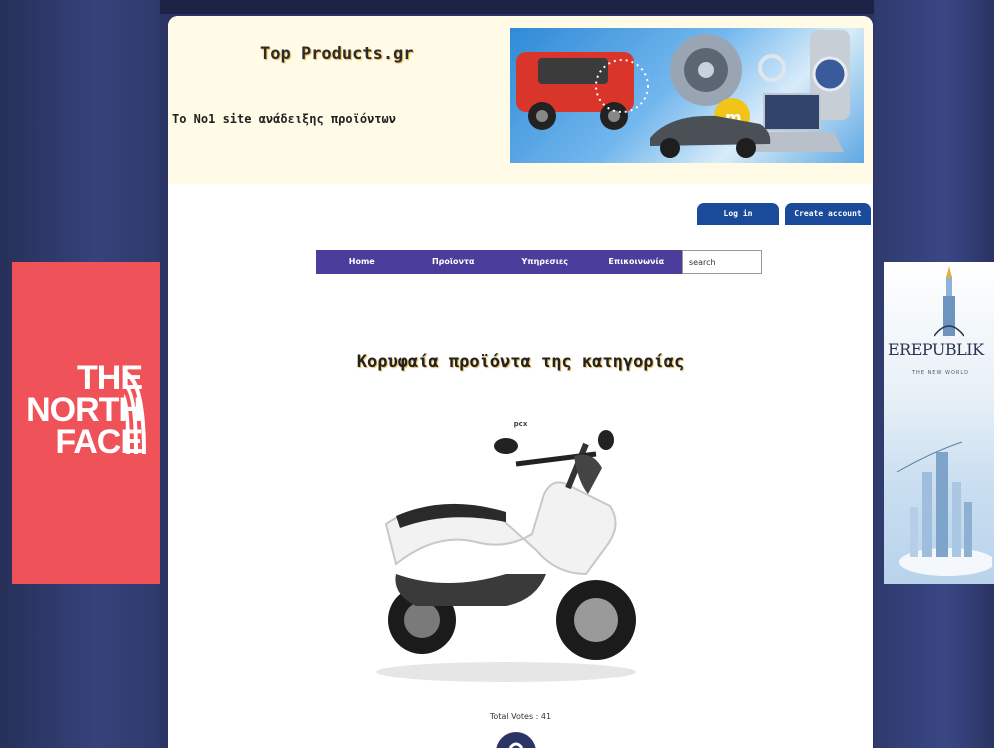 This screenshot has height=748, width=994. What do you see at coordinates (936, 349) in the screenshot?
I see `erepublik-title: EREPUBLIK` at bounding box center [936, 349].